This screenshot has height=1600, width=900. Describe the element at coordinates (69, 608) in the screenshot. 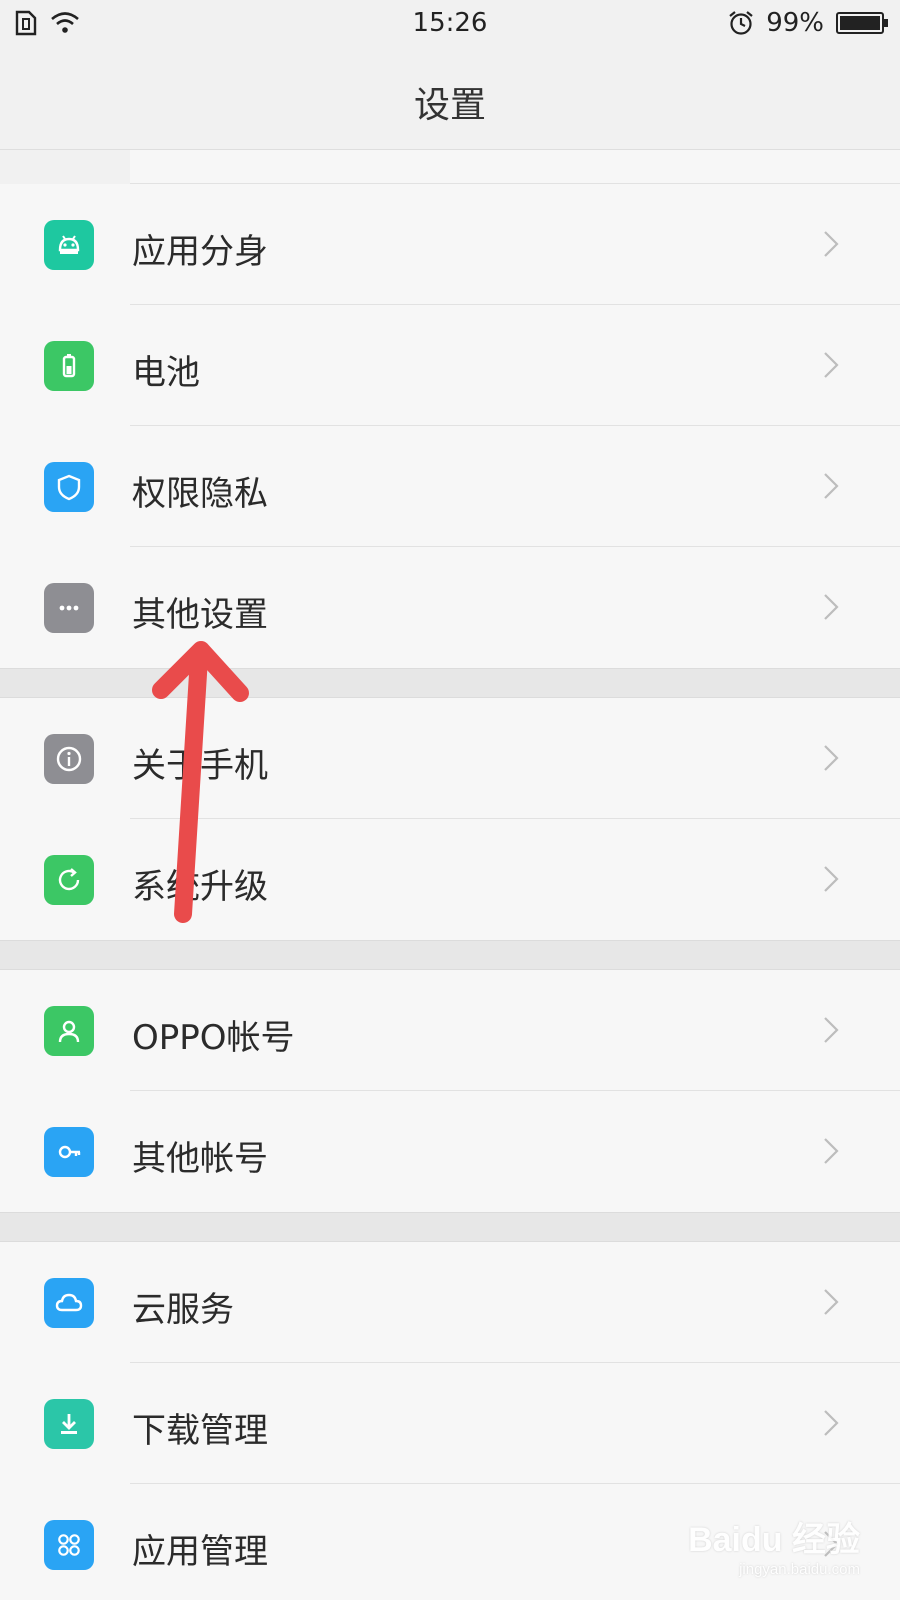

I see `more-icon` at that location.